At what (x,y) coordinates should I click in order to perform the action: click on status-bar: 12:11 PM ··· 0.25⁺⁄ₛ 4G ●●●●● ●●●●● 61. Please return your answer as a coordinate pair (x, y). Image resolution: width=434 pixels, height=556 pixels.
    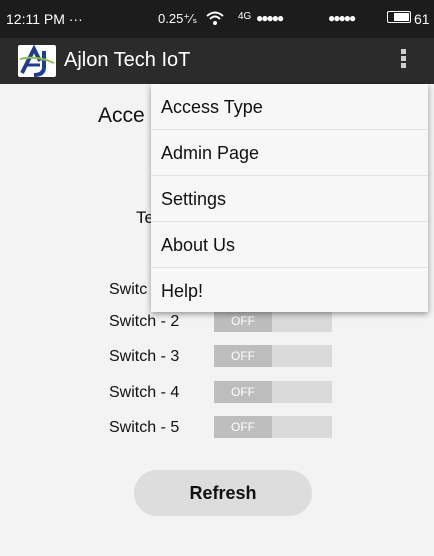
    Looking at the image, I should click on (217, 19).